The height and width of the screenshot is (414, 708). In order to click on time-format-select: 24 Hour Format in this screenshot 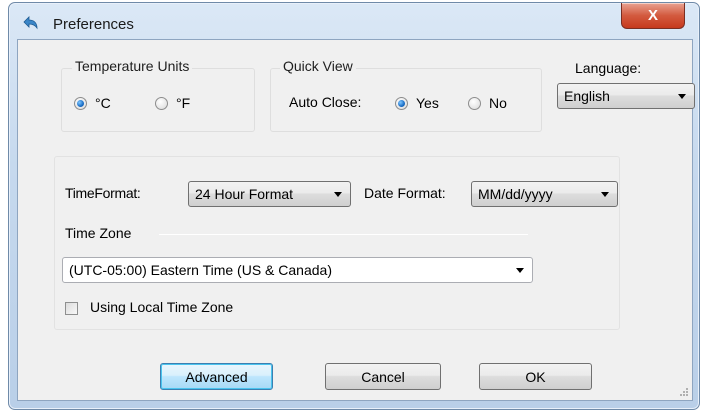, I will do `click(269, 194)`.